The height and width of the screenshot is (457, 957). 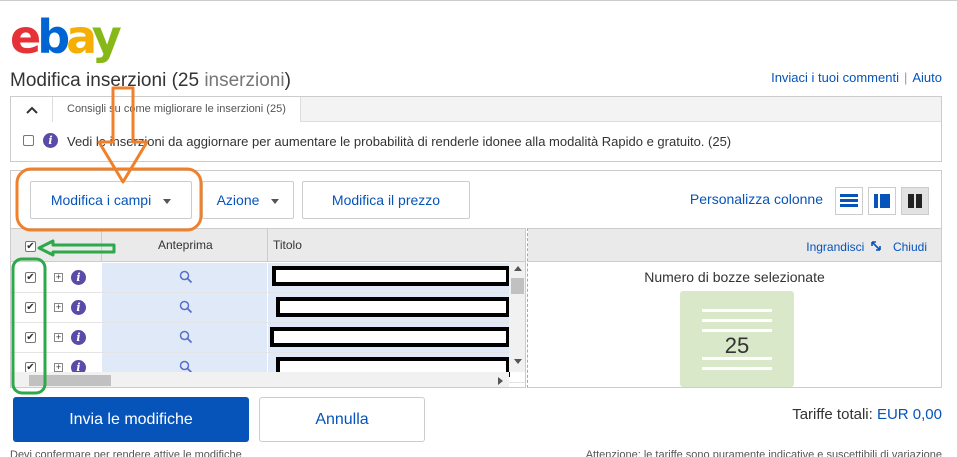 What do you see at coordinates (927, 77) in the screenshot?
I see `help-link: Aiuto` at bounding box center [927, 77].